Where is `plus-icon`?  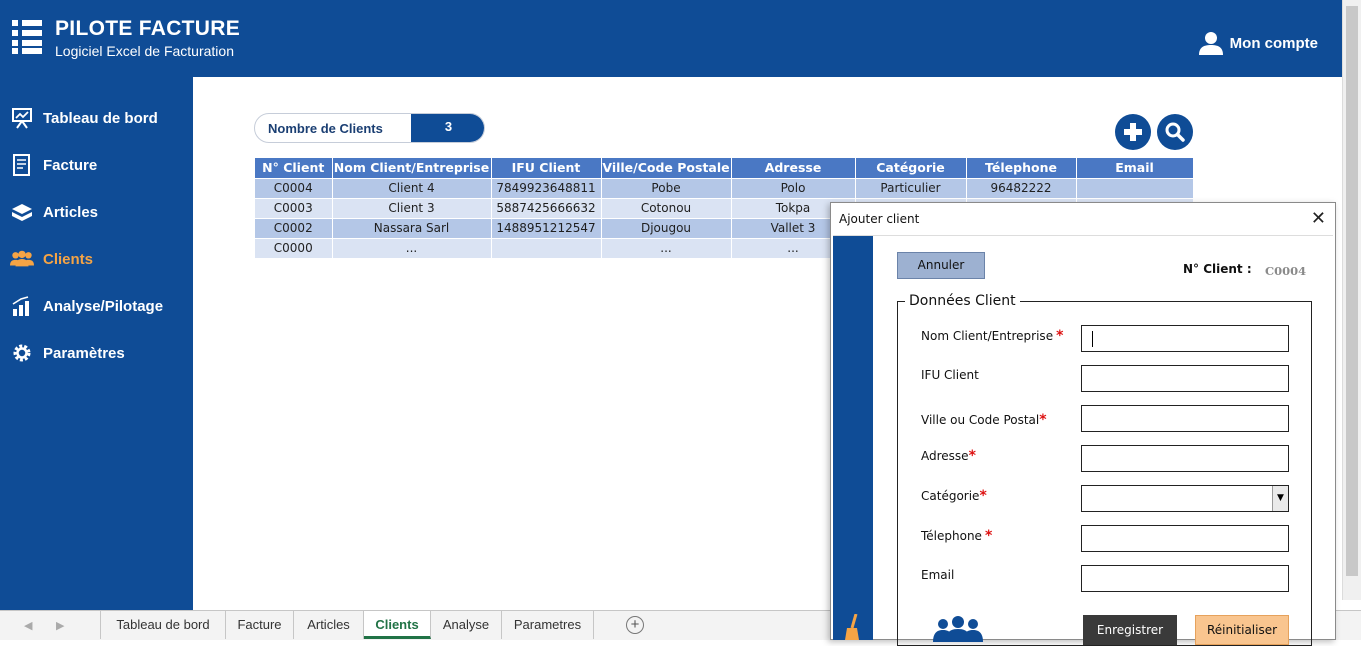
plus-icon is located at coordinates (1133, 132).